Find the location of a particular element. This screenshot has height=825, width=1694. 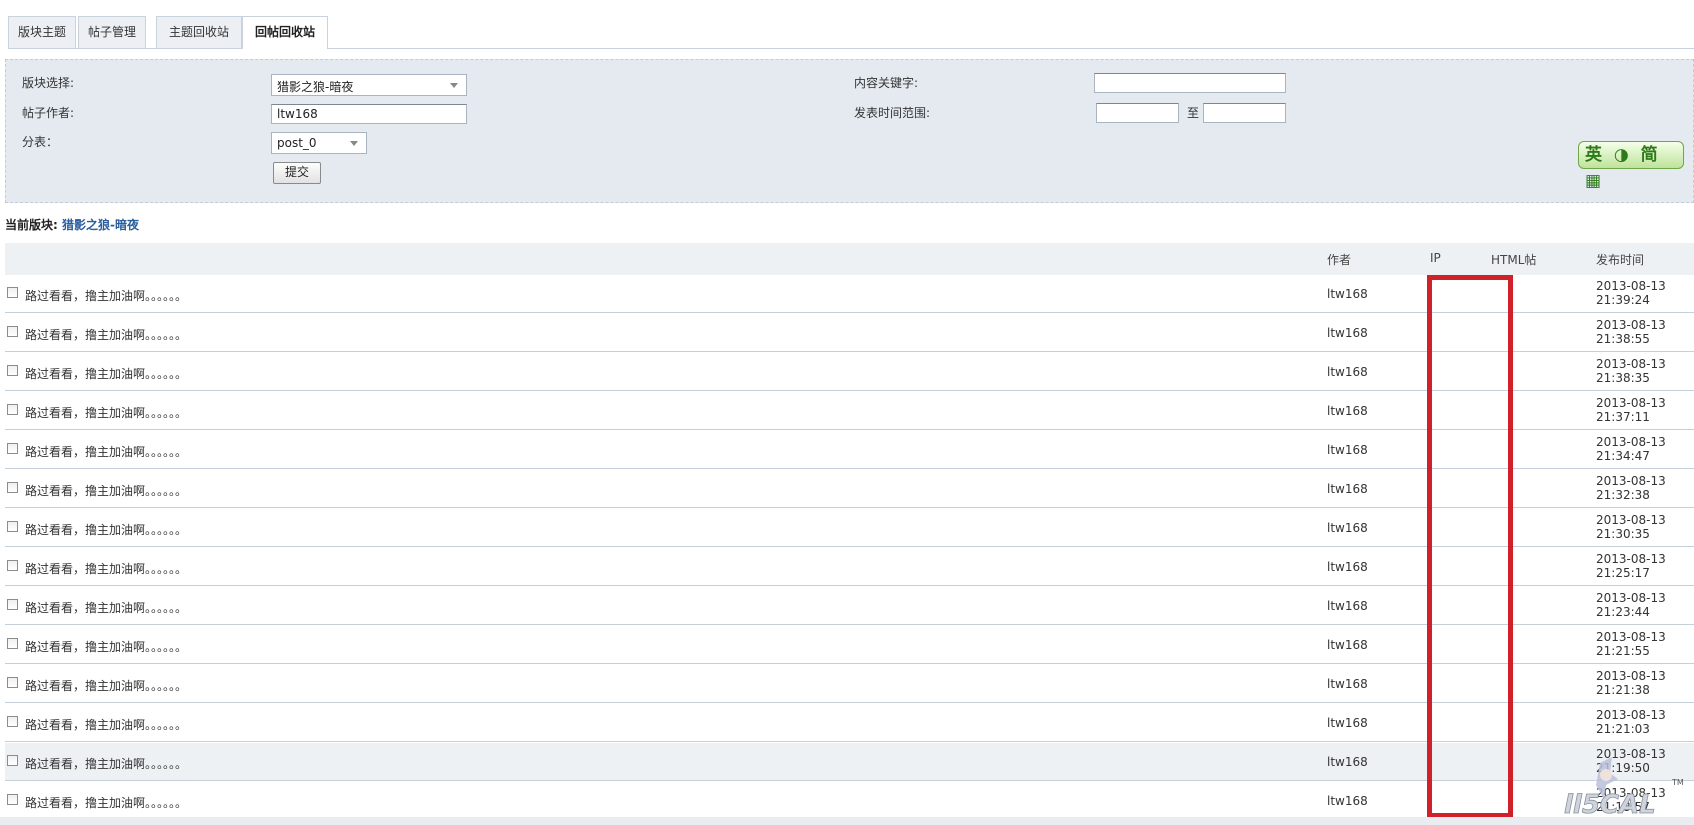

time-range-label: 发表时间范围: is located at coordinates (892, 113).